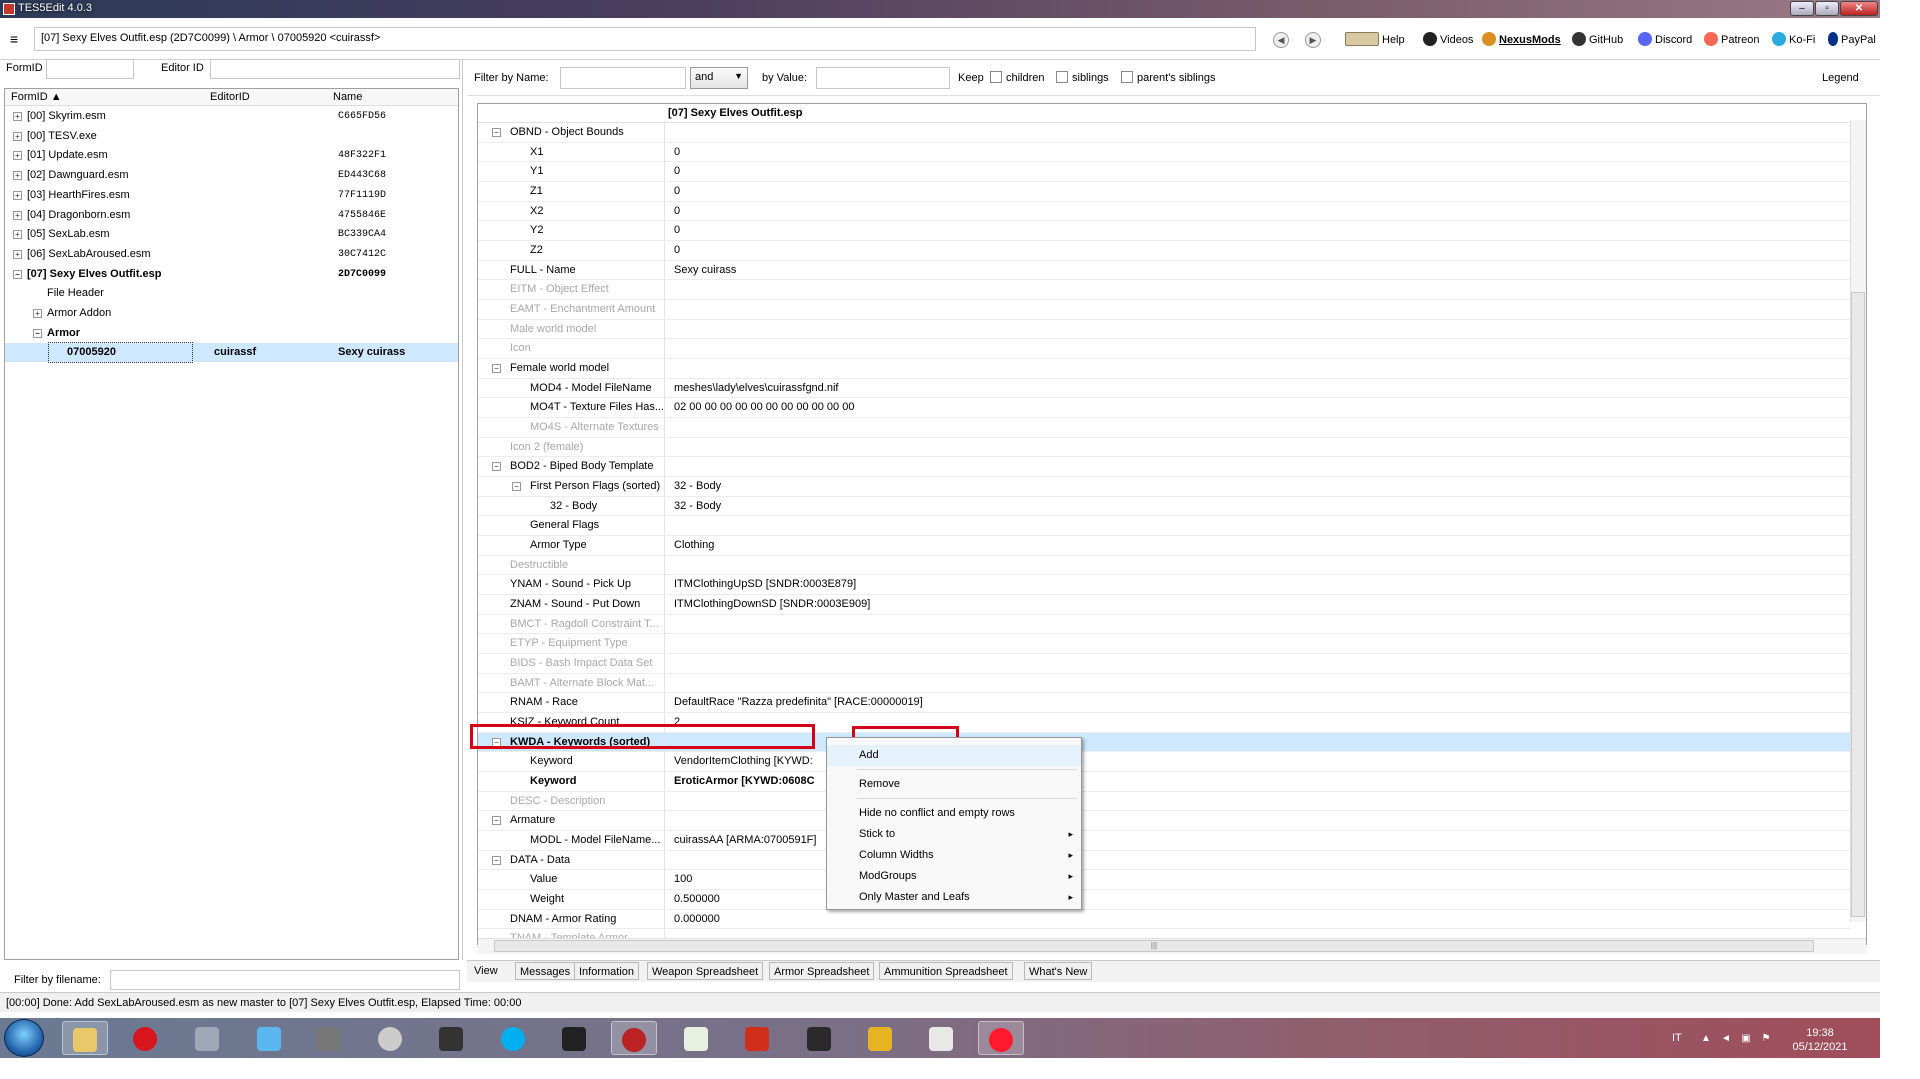 The width and height of the screenshot is (1920, 1079). What do you see at coordinates (1164, 231) in the screenshot?
I see `record-field-row: Y2 0` at bounding box center [1164, 231].